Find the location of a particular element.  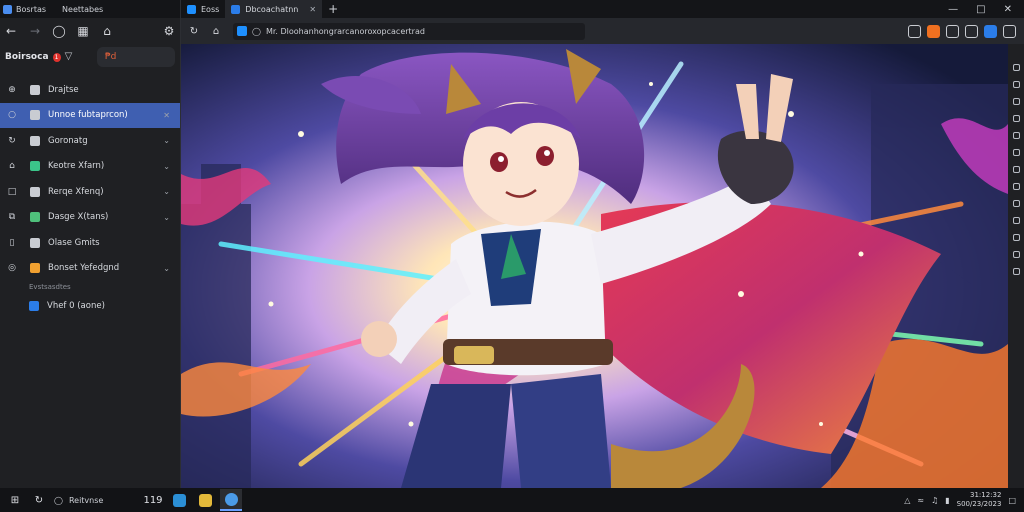

search-value: ₱d is located at coordinates (110, 57).